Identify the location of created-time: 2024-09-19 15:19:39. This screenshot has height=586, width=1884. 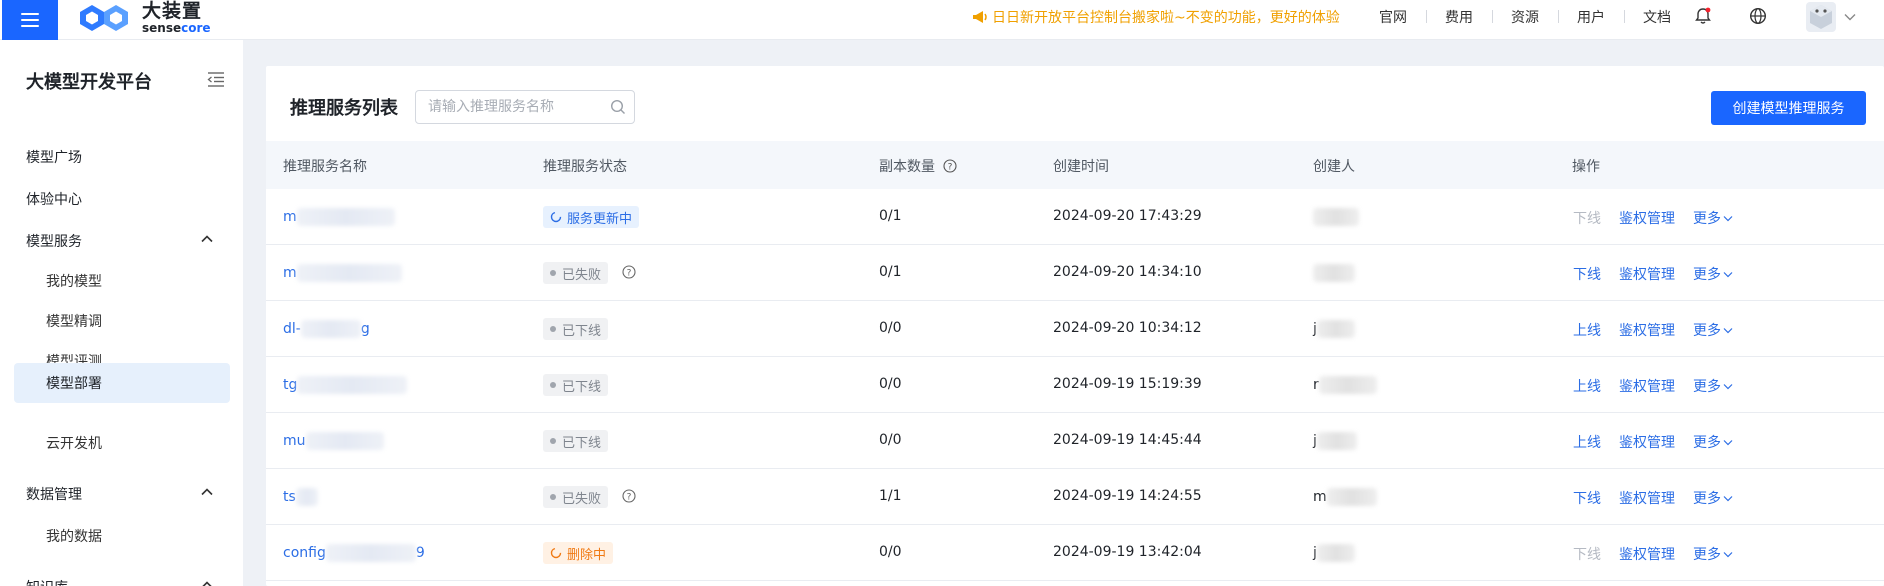
(1127, 384).